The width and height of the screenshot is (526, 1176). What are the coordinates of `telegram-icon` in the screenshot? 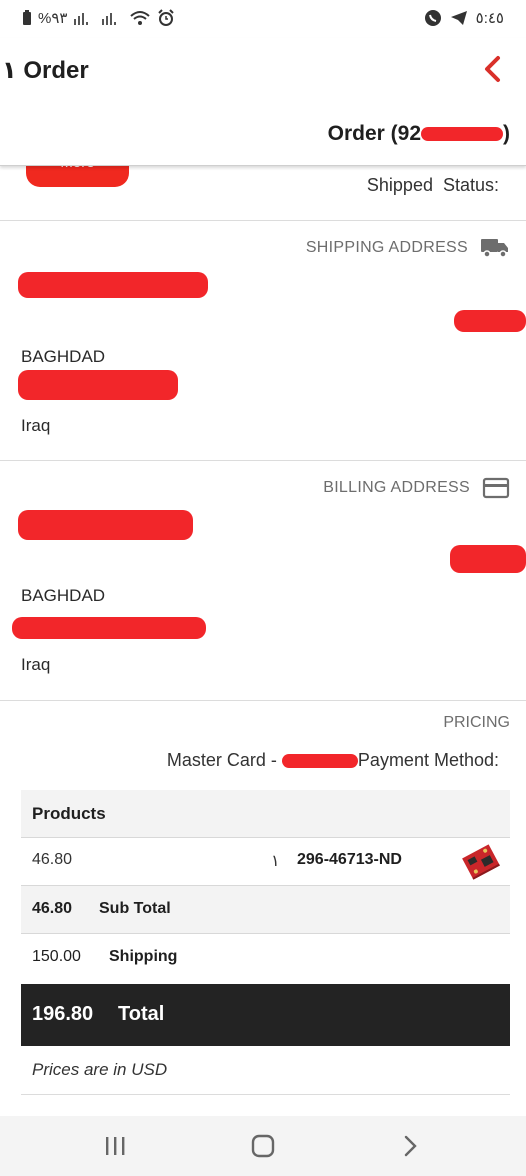 It's located at (458, 18).